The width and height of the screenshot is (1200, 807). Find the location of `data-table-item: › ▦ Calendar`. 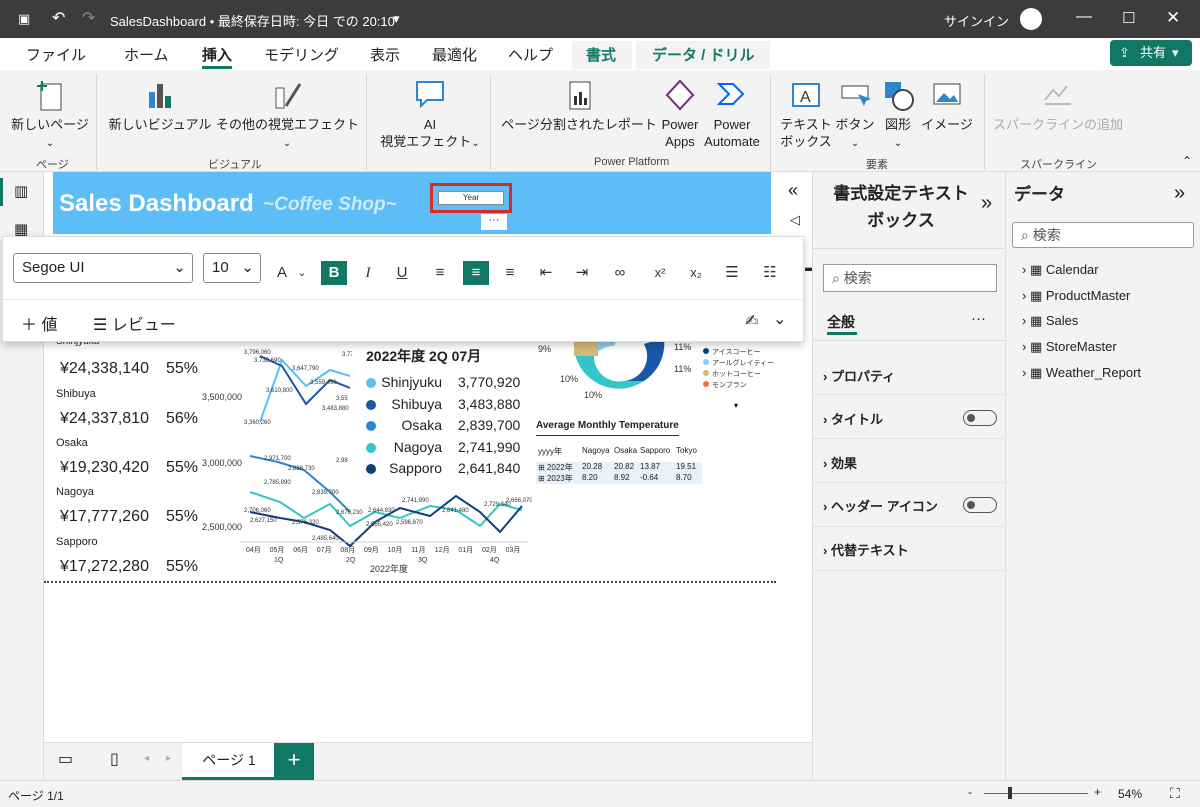

data-table-item: › ▦ Calendar is located at coordinates (1060, 270).